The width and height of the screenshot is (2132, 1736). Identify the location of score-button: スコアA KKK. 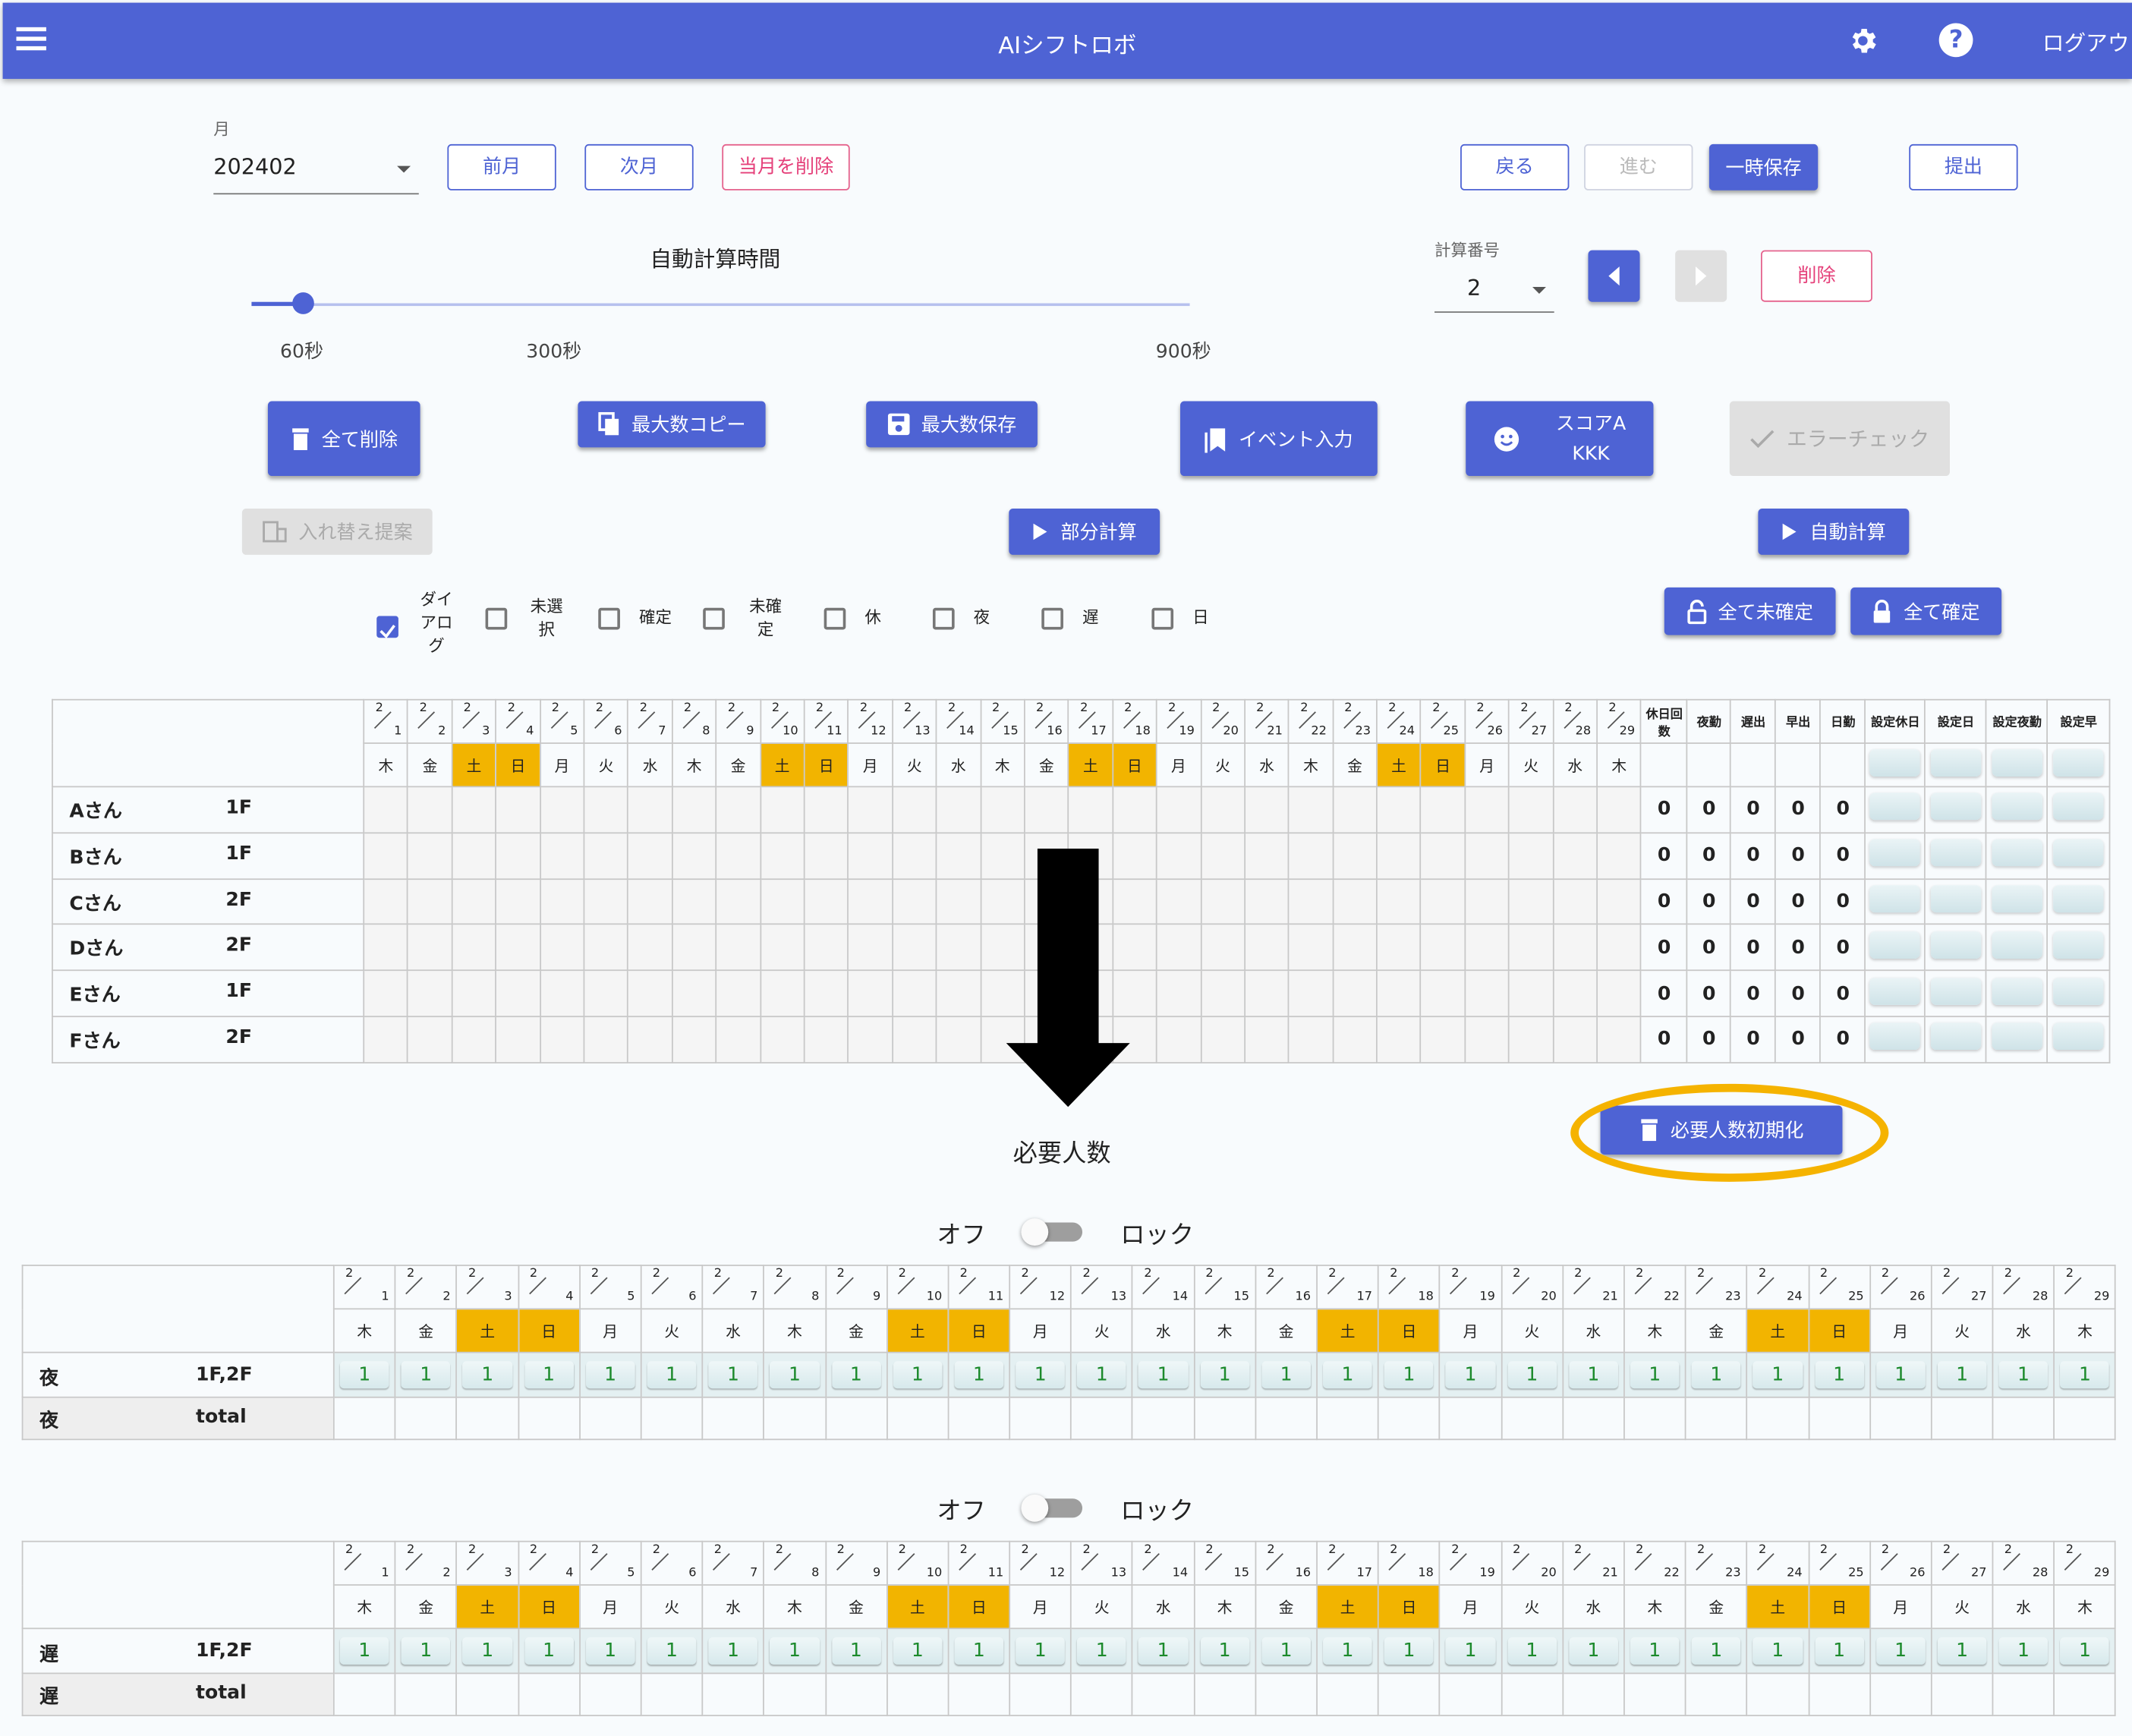
(1560, 439).